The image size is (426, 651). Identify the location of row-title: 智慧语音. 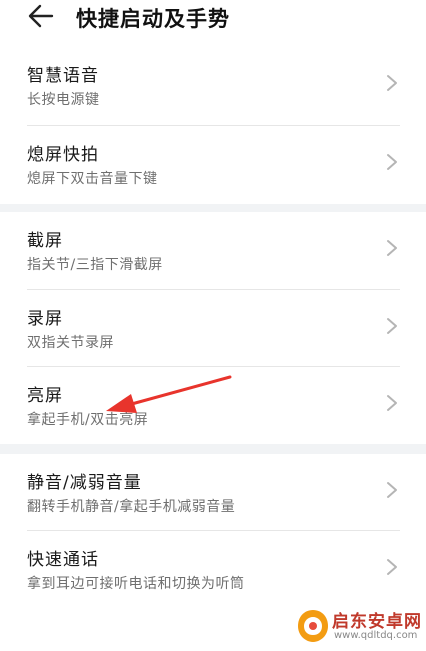
(63, 76).